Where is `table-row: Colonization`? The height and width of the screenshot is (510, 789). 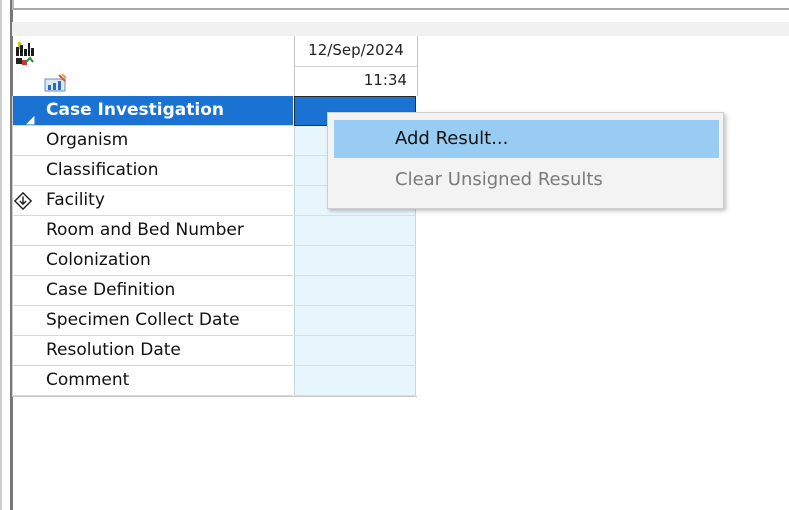 table-row: Colonization is located at coordinates (214, 261).